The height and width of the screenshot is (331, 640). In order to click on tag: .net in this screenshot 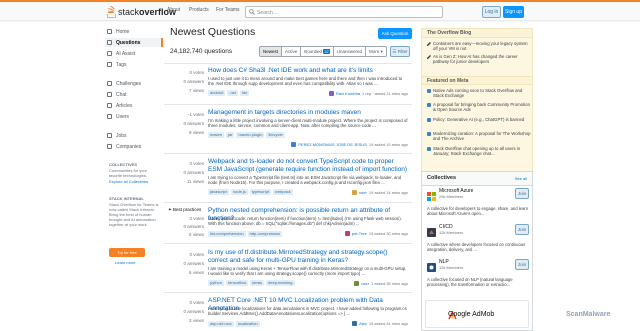, I will do `click(233, 93)`.